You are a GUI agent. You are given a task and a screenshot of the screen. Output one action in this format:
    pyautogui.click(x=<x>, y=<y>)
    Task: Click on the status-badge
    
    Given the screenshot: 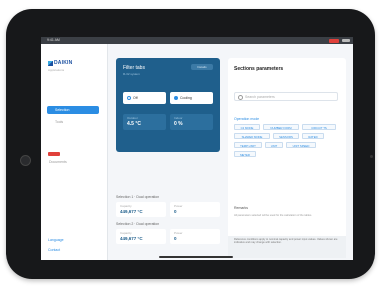 What is the action you would take?
    pyautogui.click(x=54, y=154)
    